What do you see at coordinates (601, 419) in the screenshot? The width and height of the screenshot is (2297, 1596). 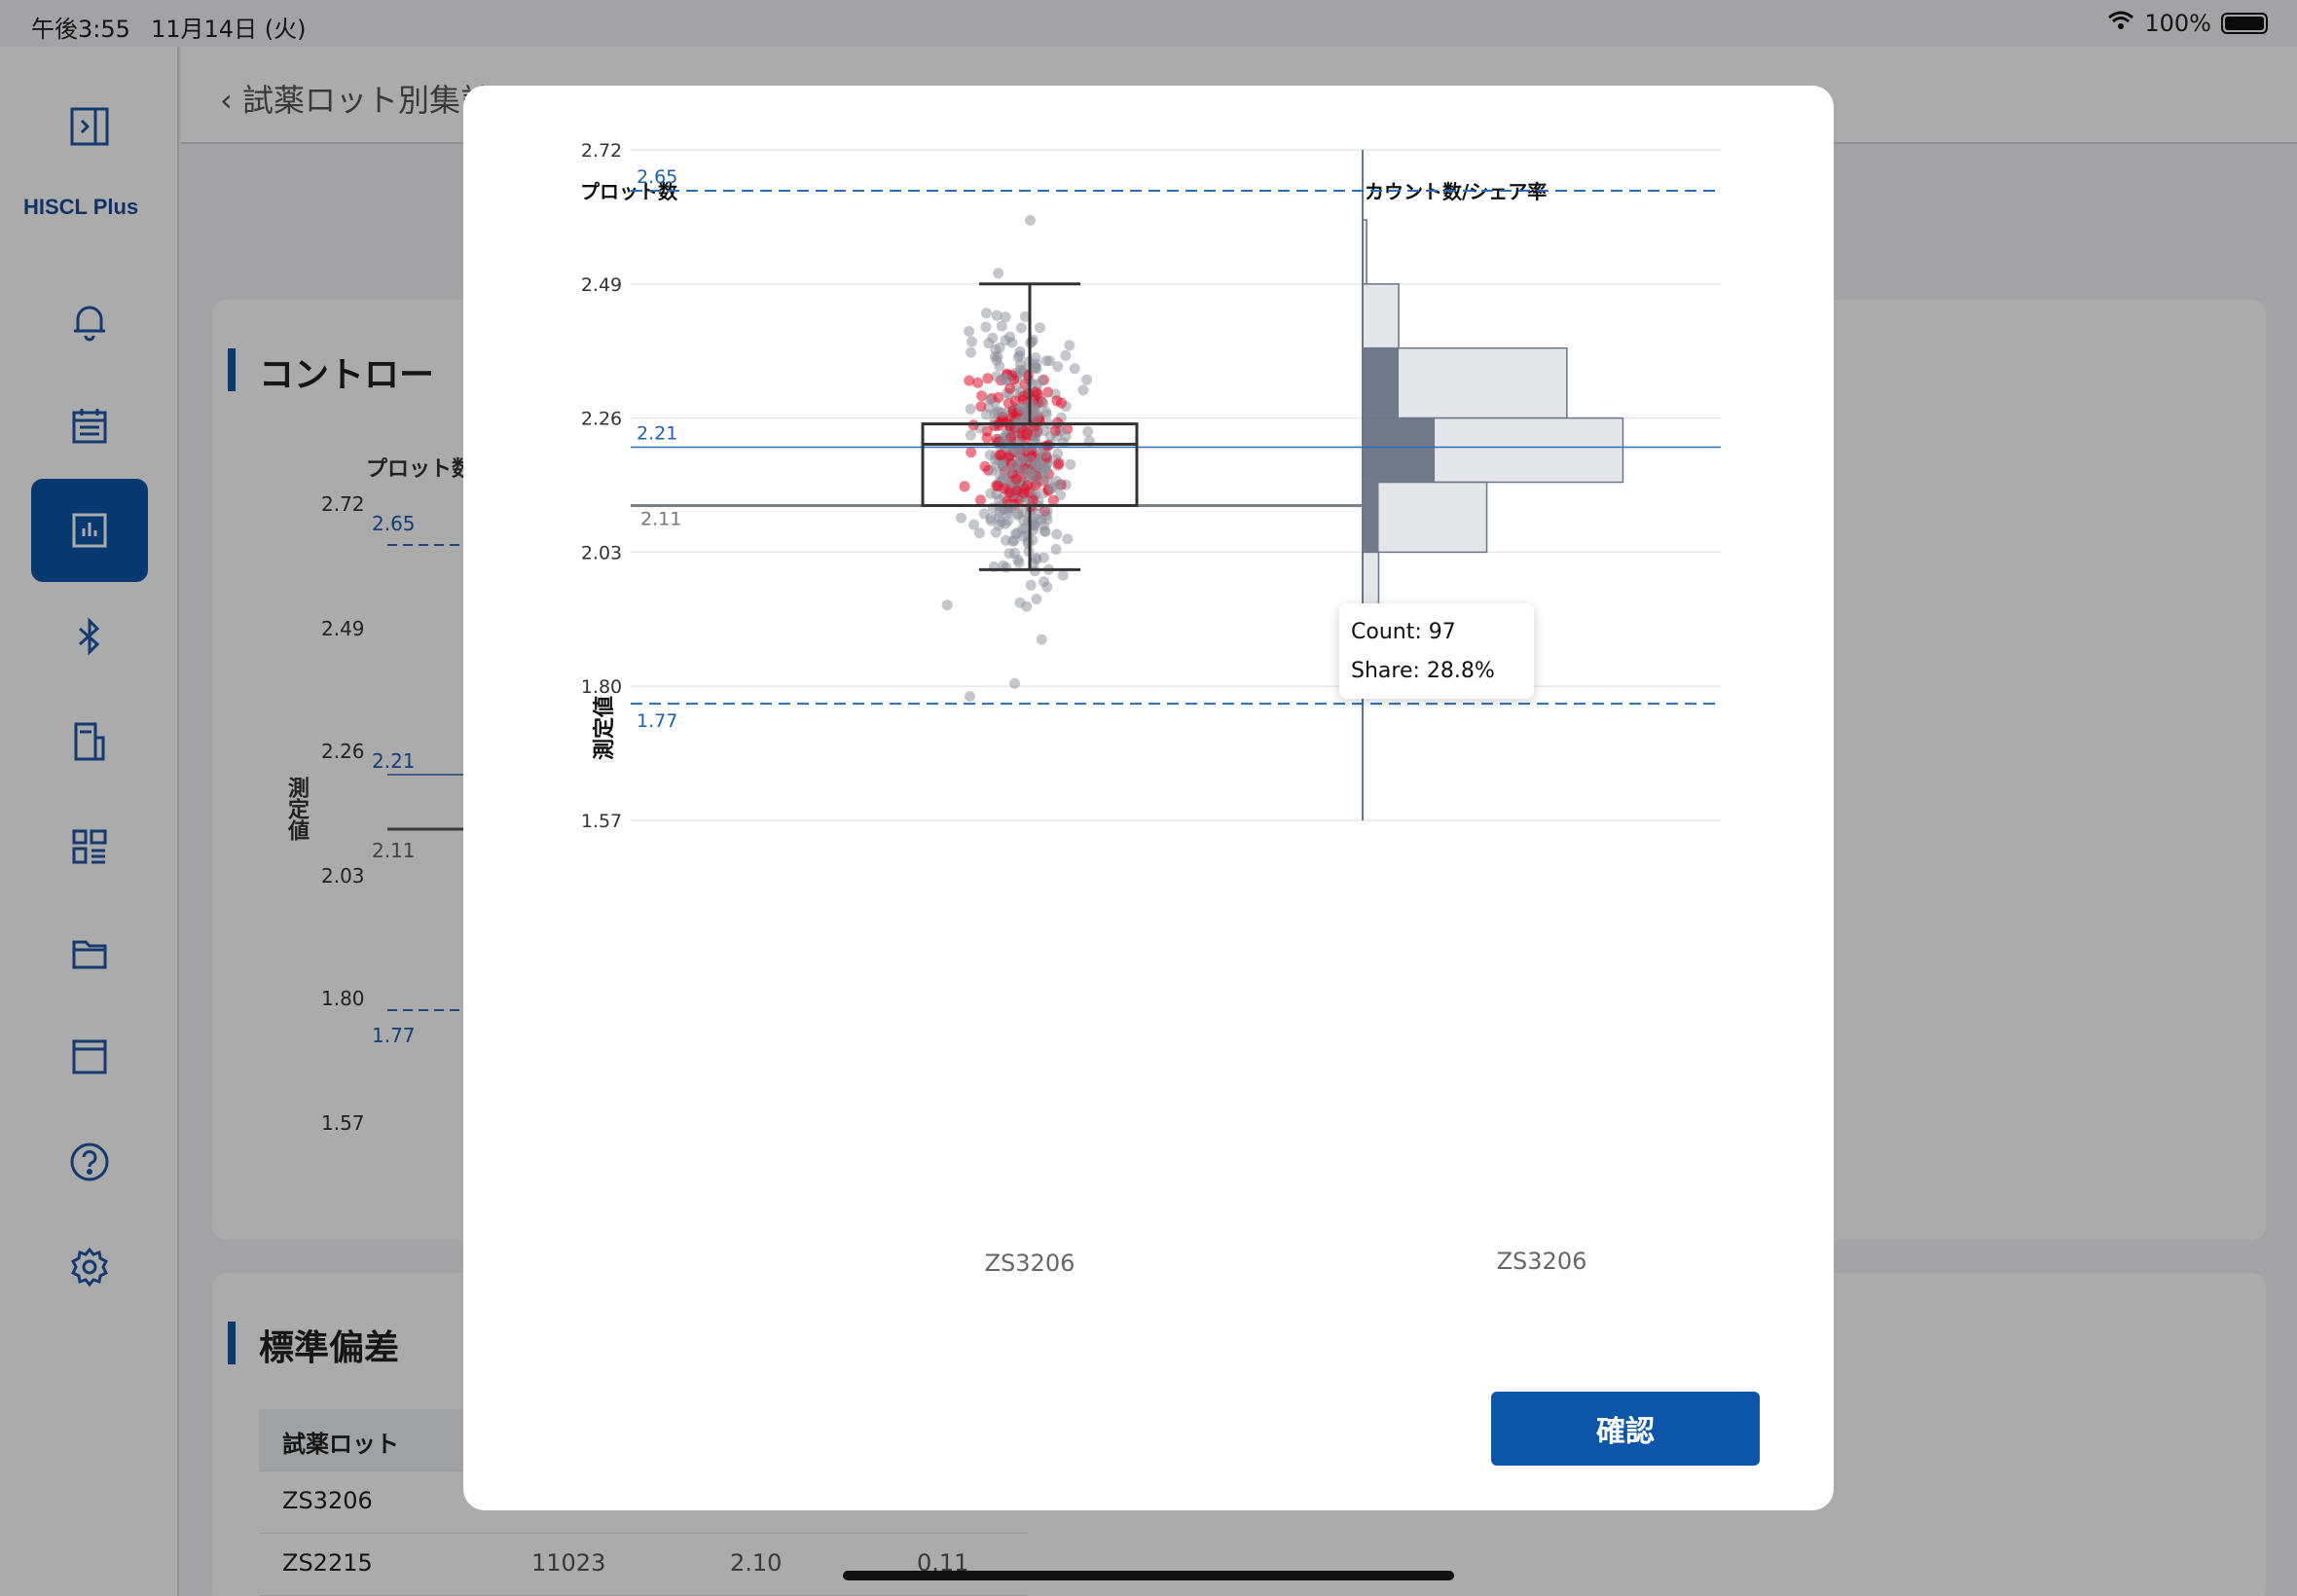 I see `y-tick-label: 2.26` at bounding box center [601, 419].